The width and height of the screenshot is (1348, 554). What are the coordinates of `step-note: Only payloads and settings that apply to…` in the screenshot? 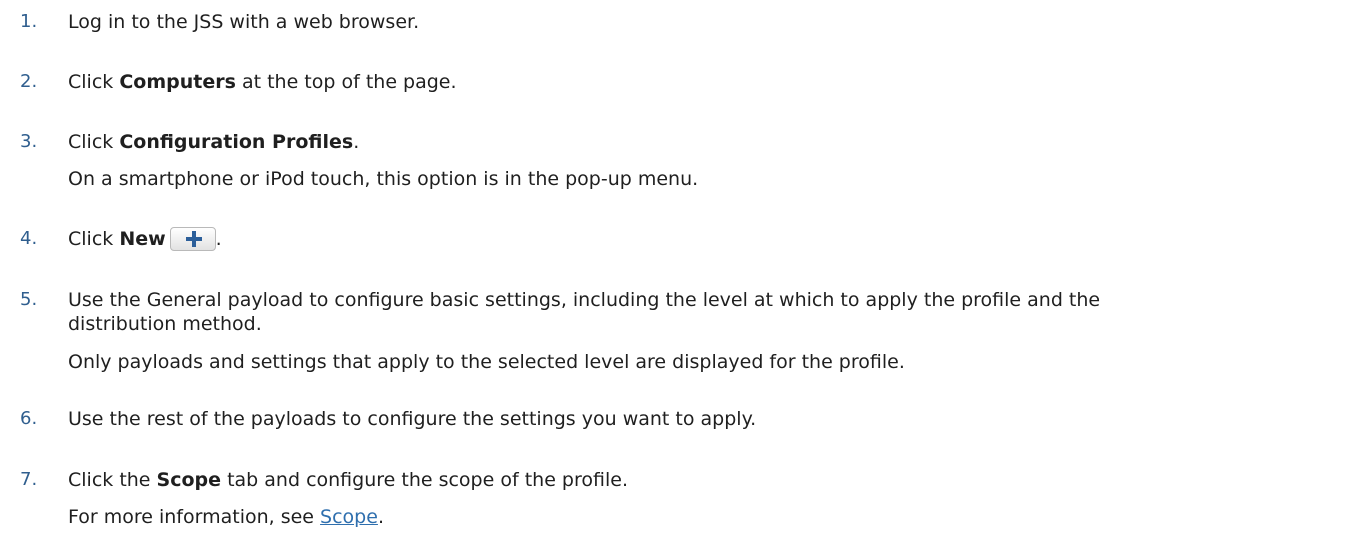 It's located at (486, 362).